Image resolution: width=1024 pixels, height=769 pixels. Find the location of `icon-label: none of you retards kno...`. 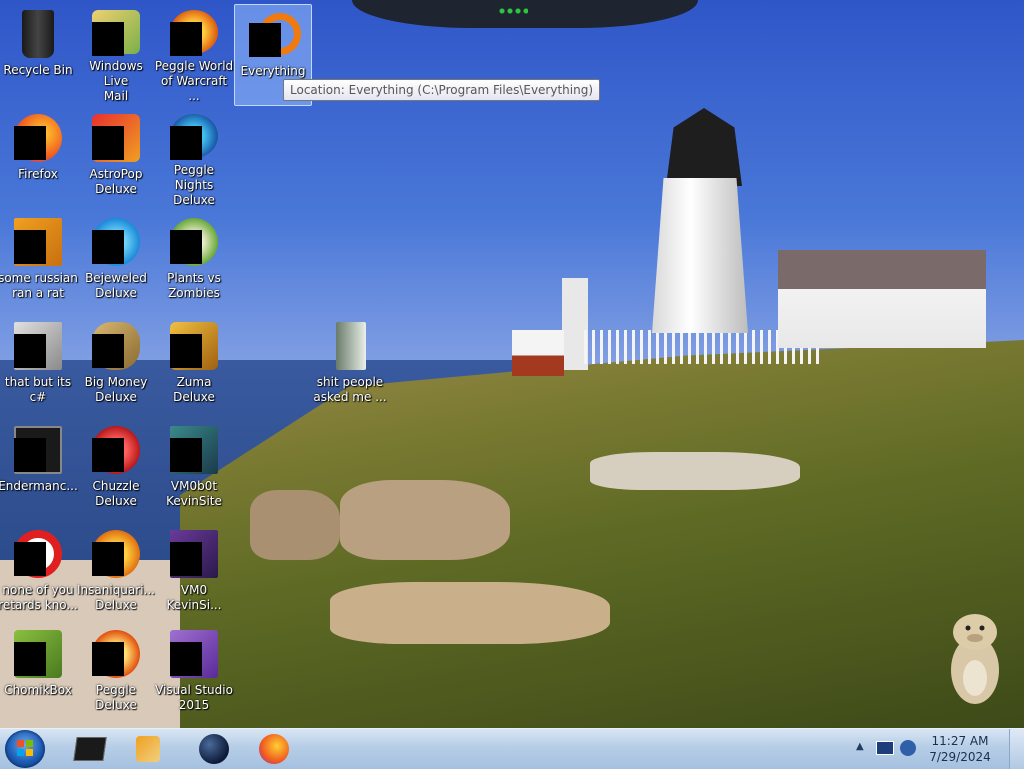

icon-label: none of you retards kno... is located at coordinates (39, 597).